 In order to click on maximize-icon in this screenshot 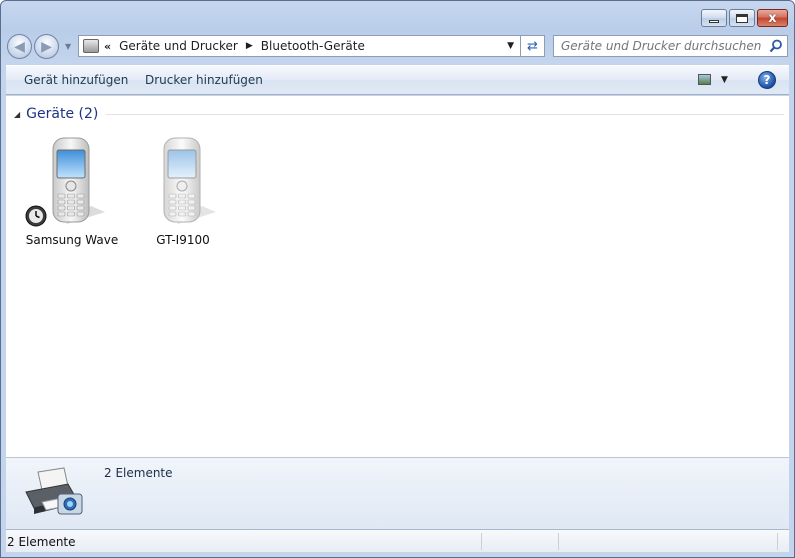, I will do `click(742, 18)`.